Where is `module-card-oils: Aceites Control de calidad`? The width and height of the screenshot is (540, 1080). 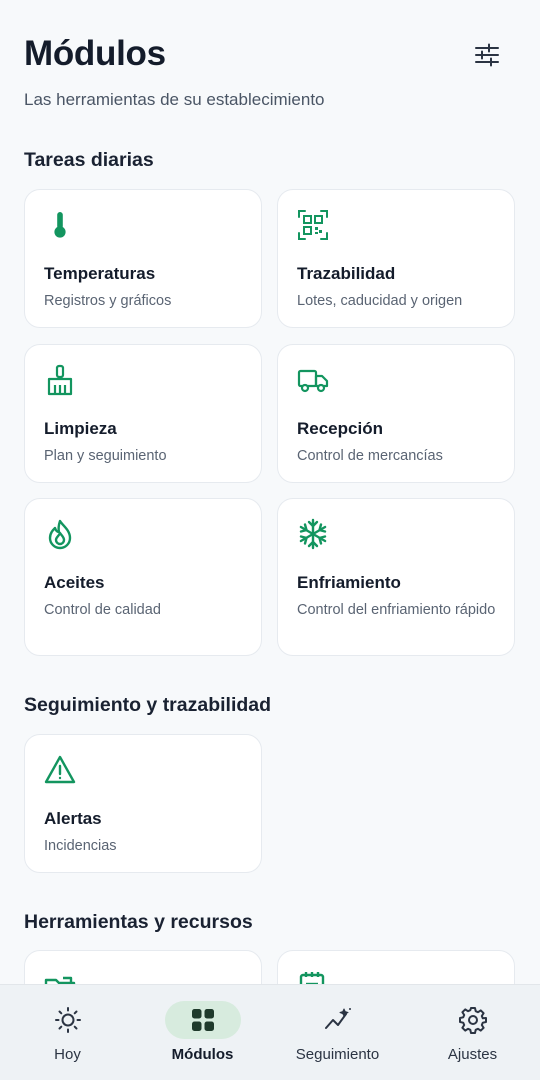
module-card-oils: Aceites Control de calidad is located at coordinates (143, 577).